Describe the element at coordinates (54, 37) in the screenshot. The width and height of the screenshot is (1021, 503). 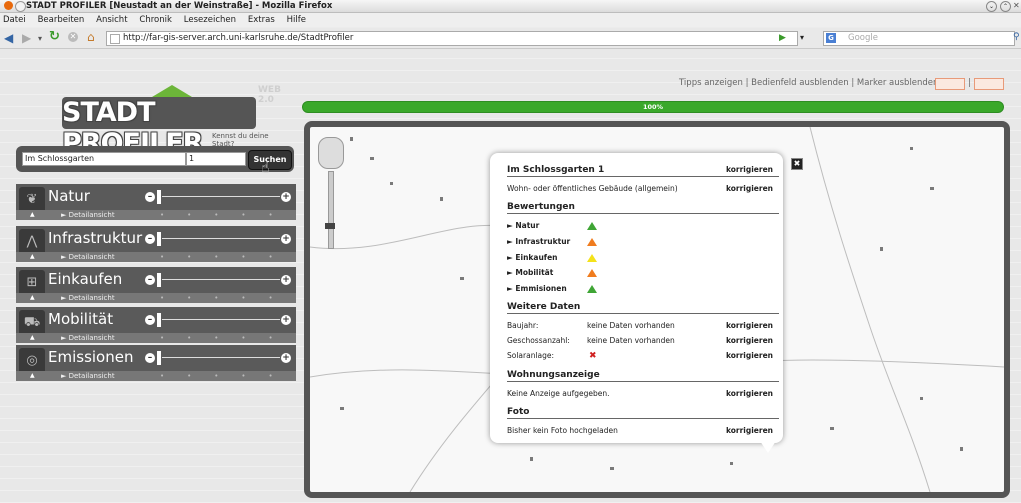
I see `reload-icon: ↻` at that location.